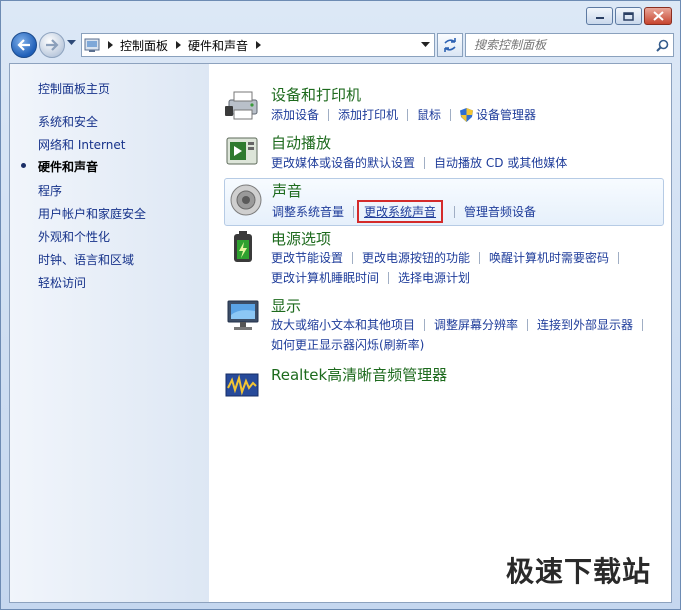 This screenshot has width=681, height=610. I want to click on active-bullet-icon, so click(23, 165).